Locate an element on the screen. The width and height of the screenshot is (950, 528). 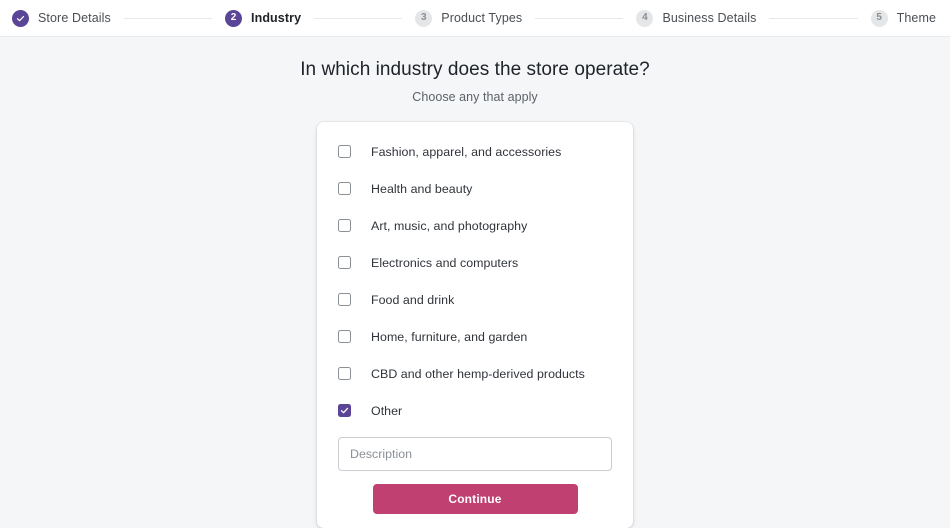
stepper-badge-5: 5 is located at coordinates (879, 18).